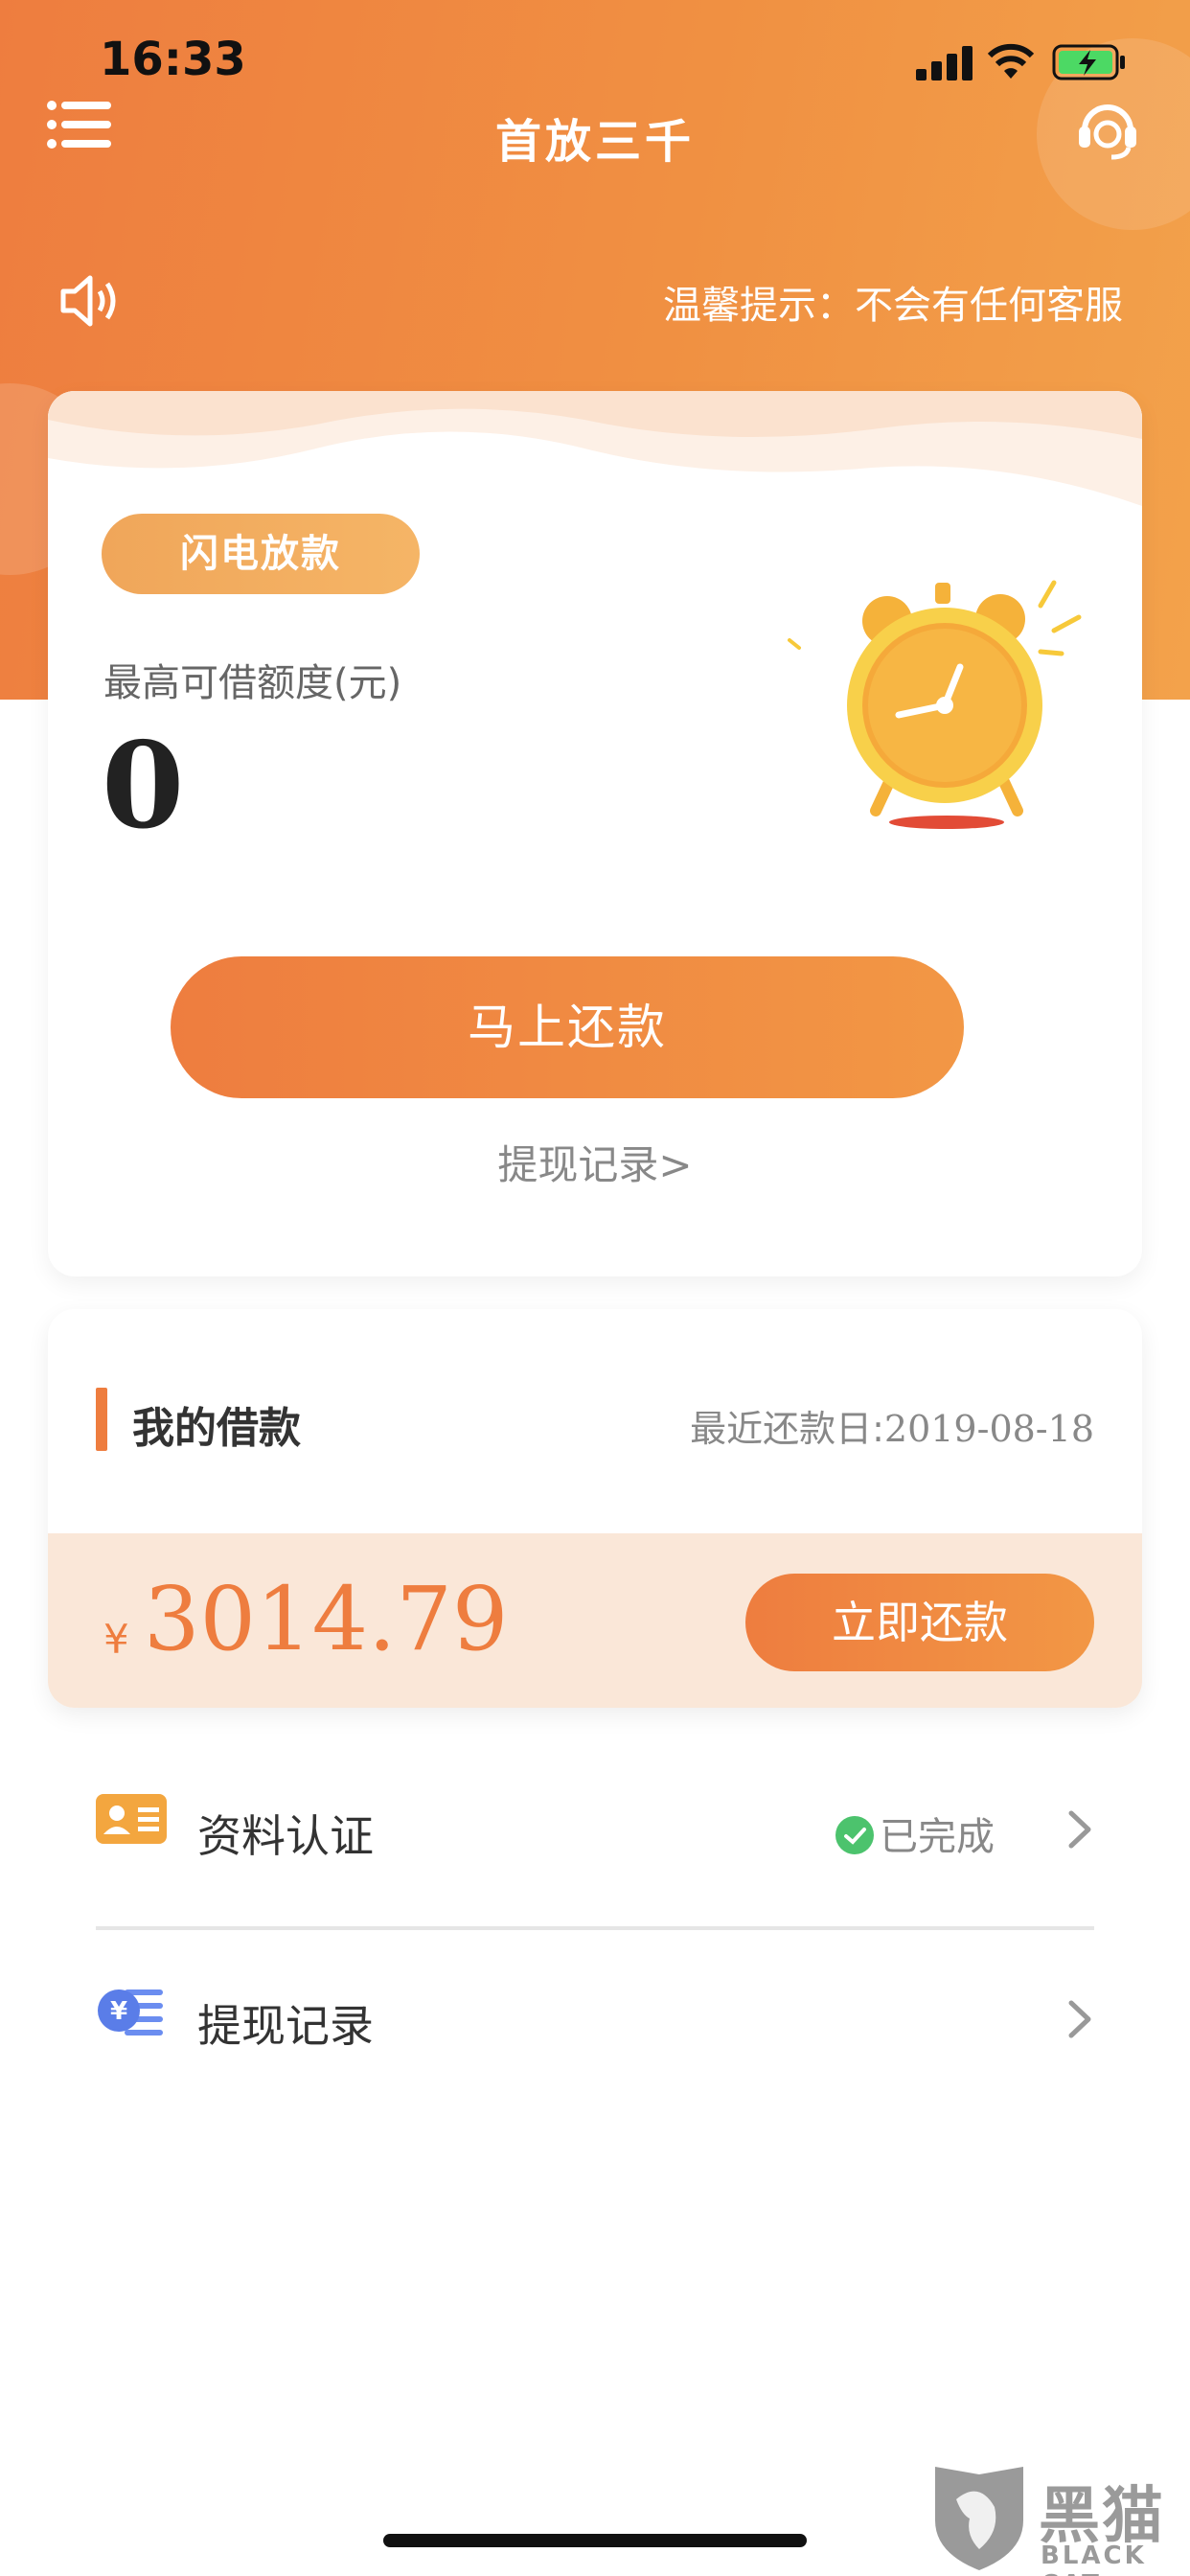 This screenshot has height=2576, width=1190. Describe the element at coordinates (595, 2019) in the screenshot. I see `list-item-withdraw-record: ¥ 提现记录` at that location.